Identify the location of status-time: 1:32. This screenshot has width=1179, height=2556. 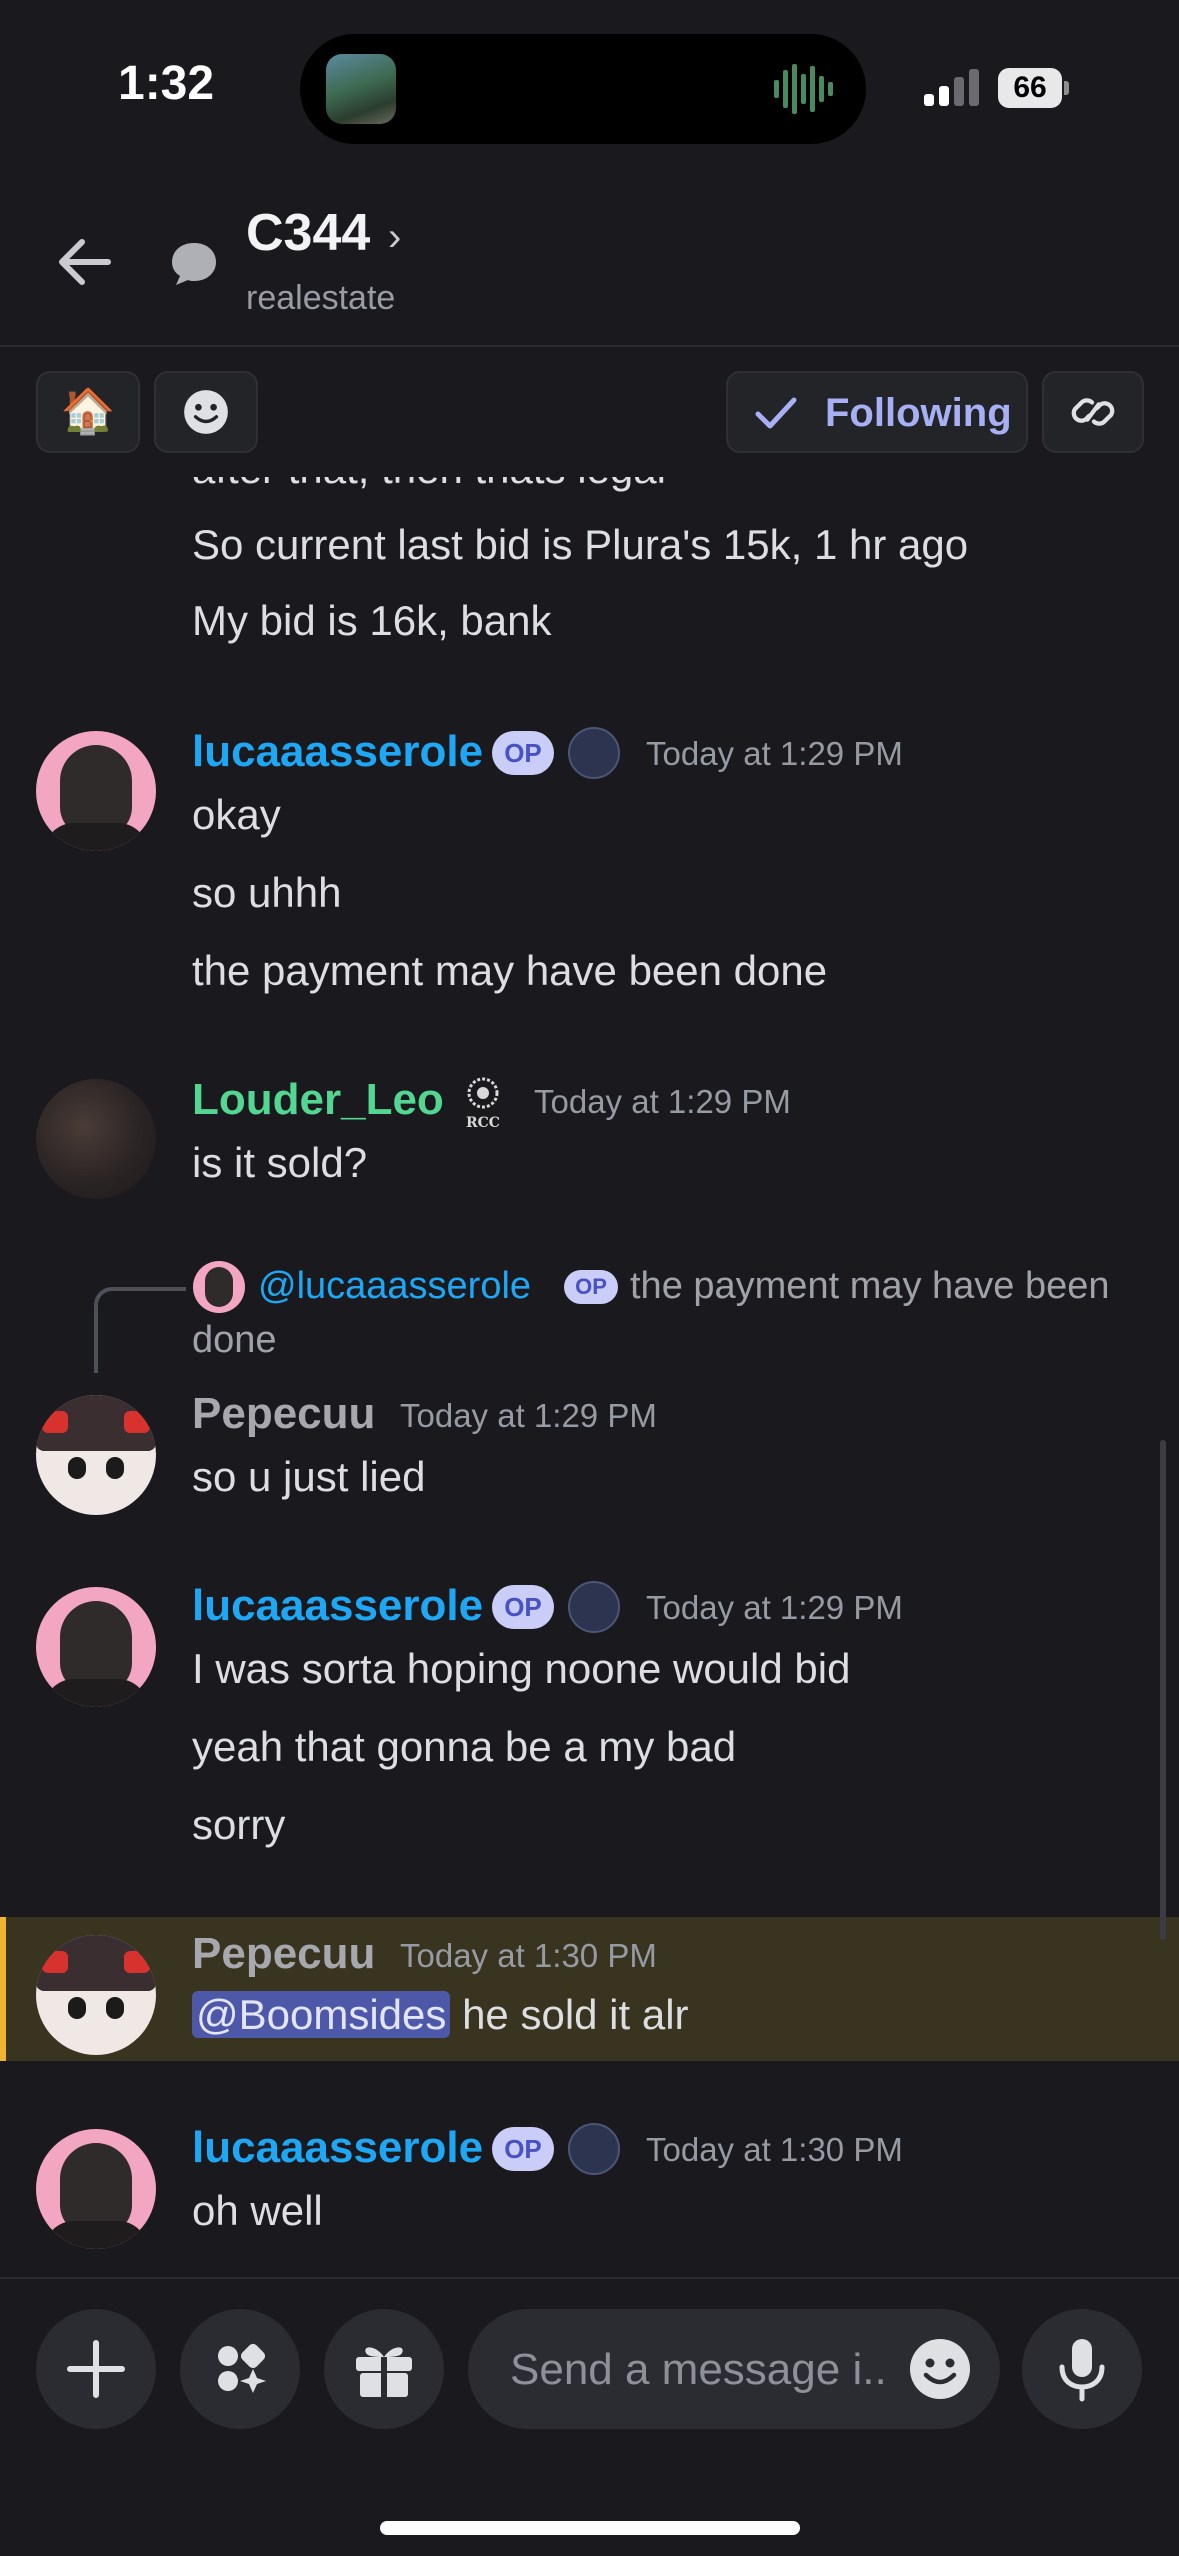
(166, 83).